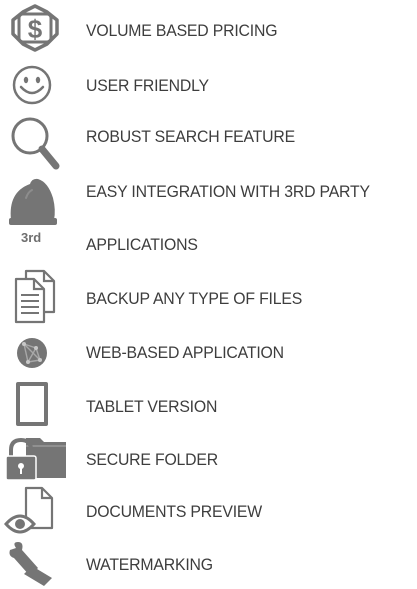 Image resolution: width=417 pixels, height=589 pixels. I want to click on stamp-icon, so click(35, 563).